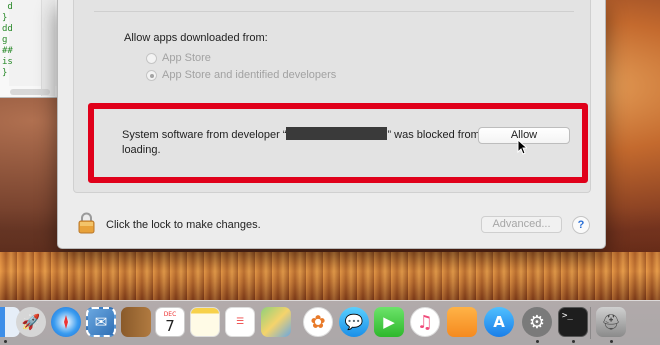 This screenshot has width=660, height=345. Describe the element at coordinates (186, 58) in the screenshot. I see `radio-label: App Store` at that location.